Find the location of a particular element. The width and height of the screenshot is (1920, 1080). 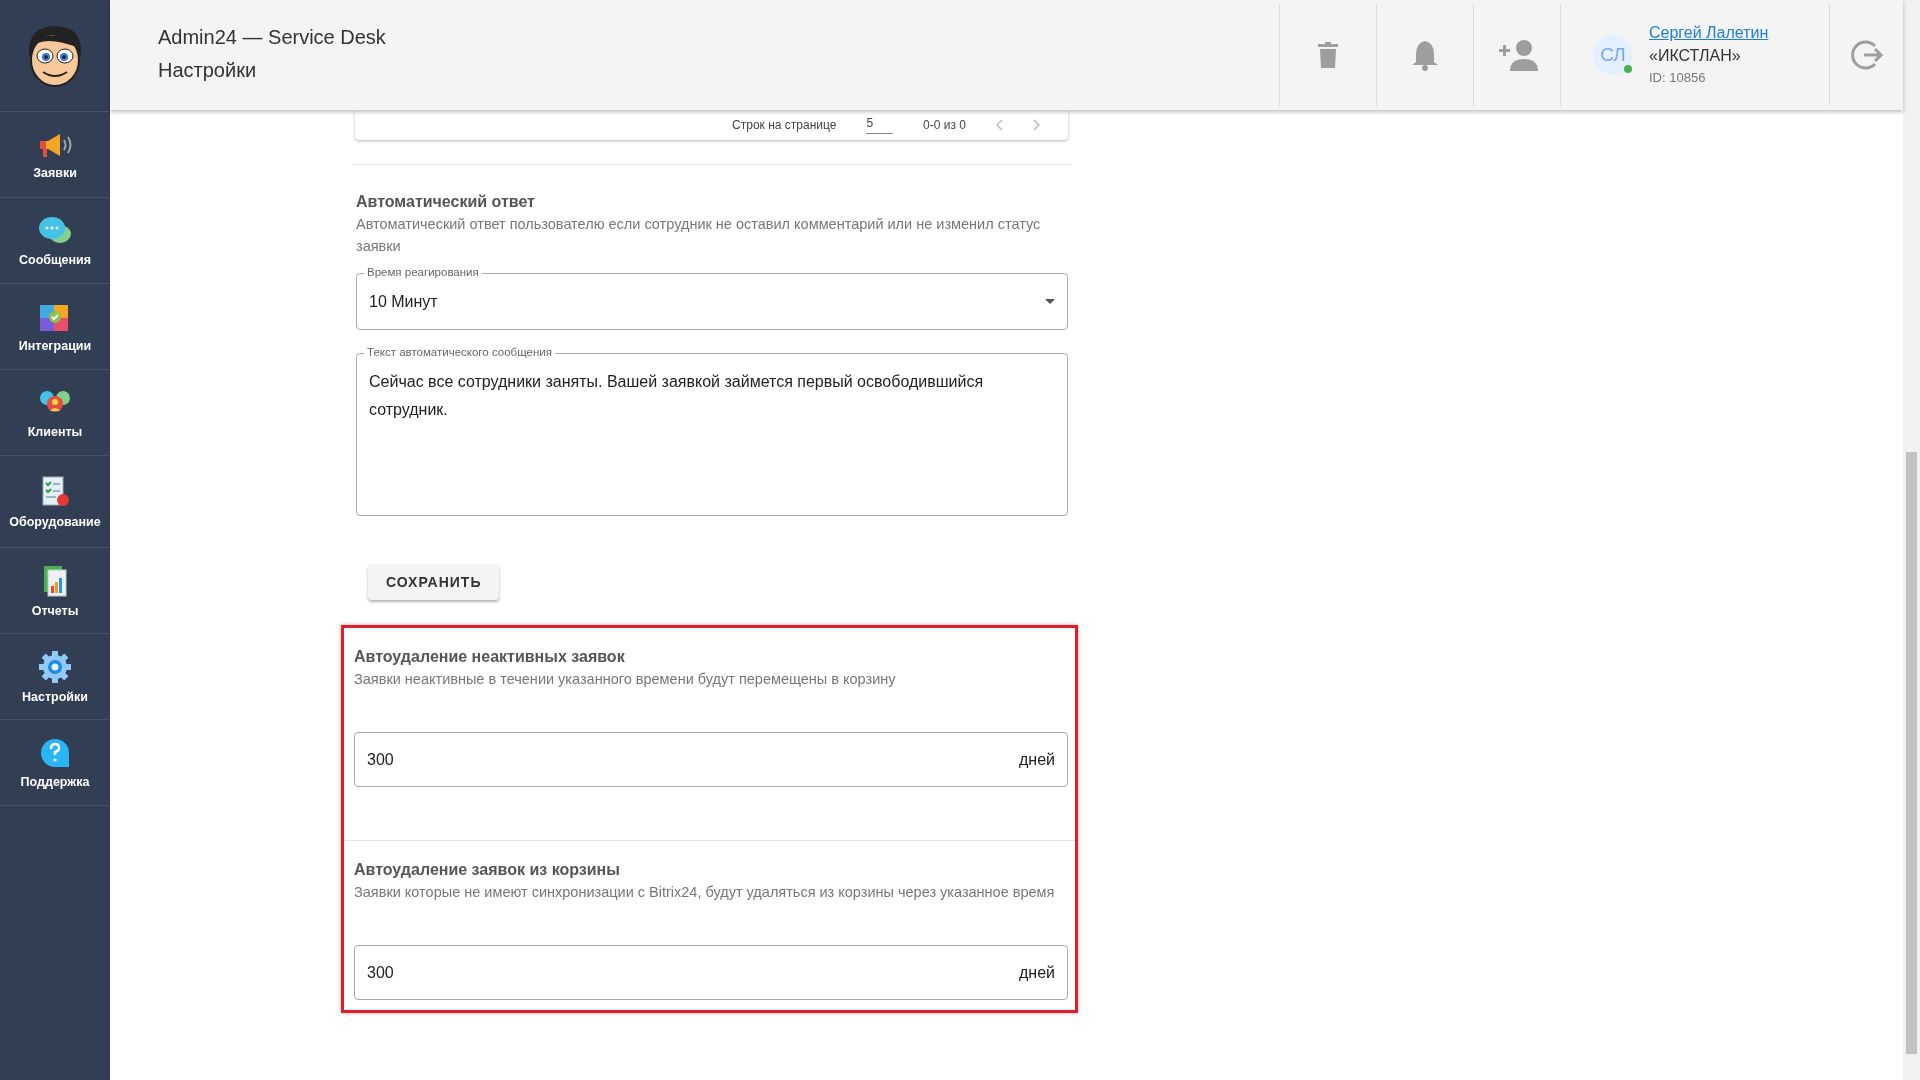

trash-icon is located at coordinates (1328, 55).